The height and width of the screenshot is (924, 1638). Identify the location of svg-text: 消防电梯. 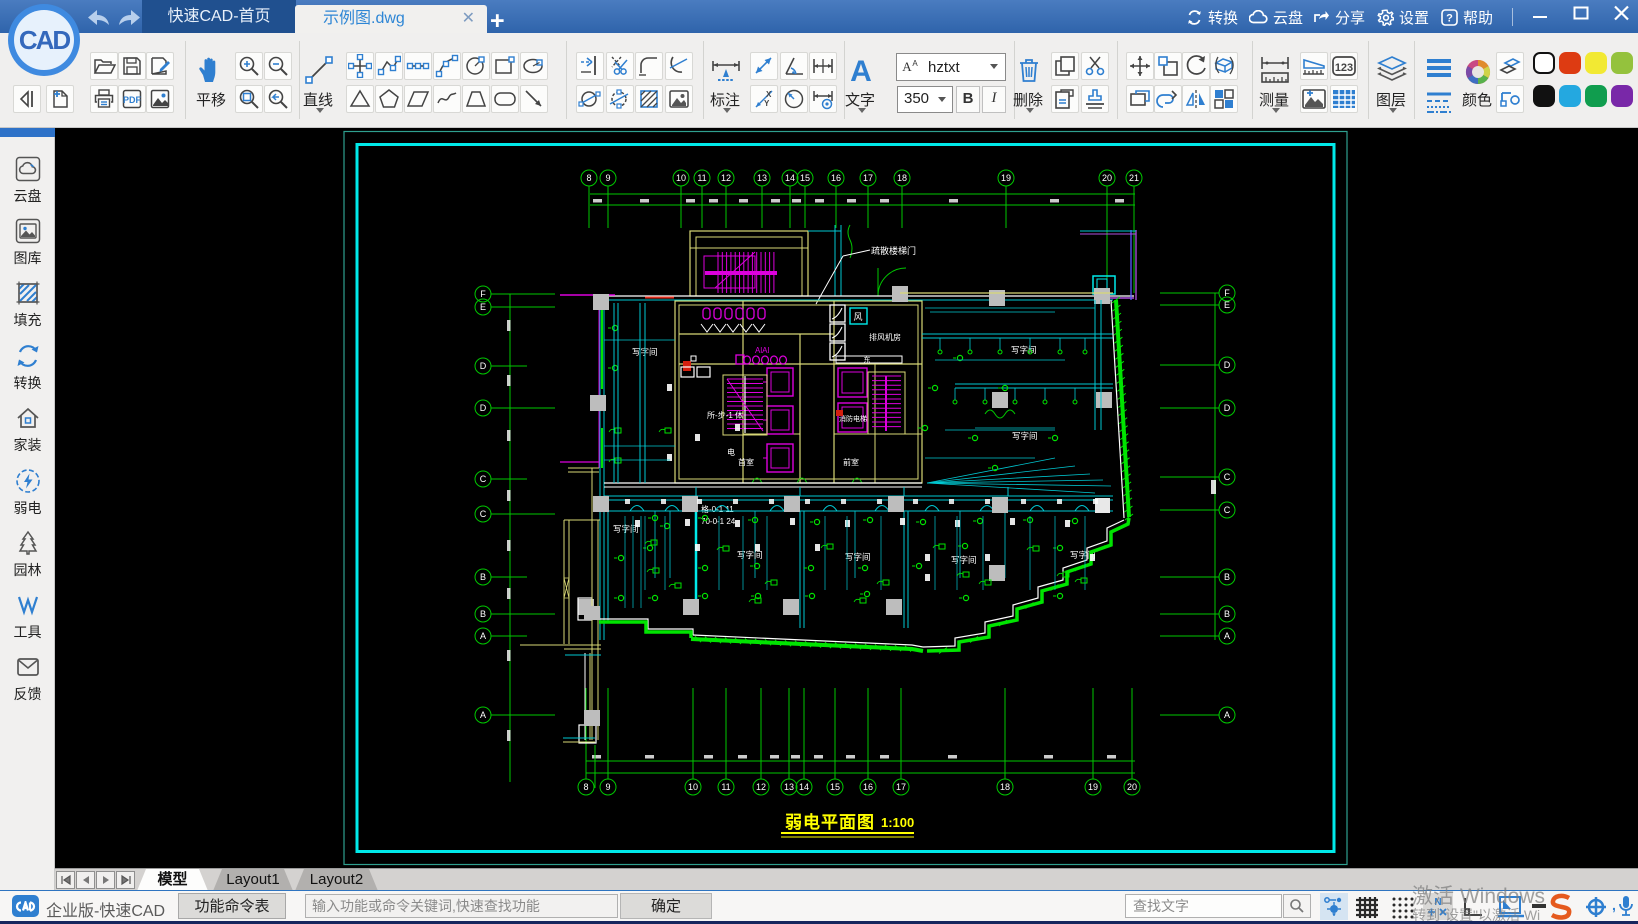
(853, 418).